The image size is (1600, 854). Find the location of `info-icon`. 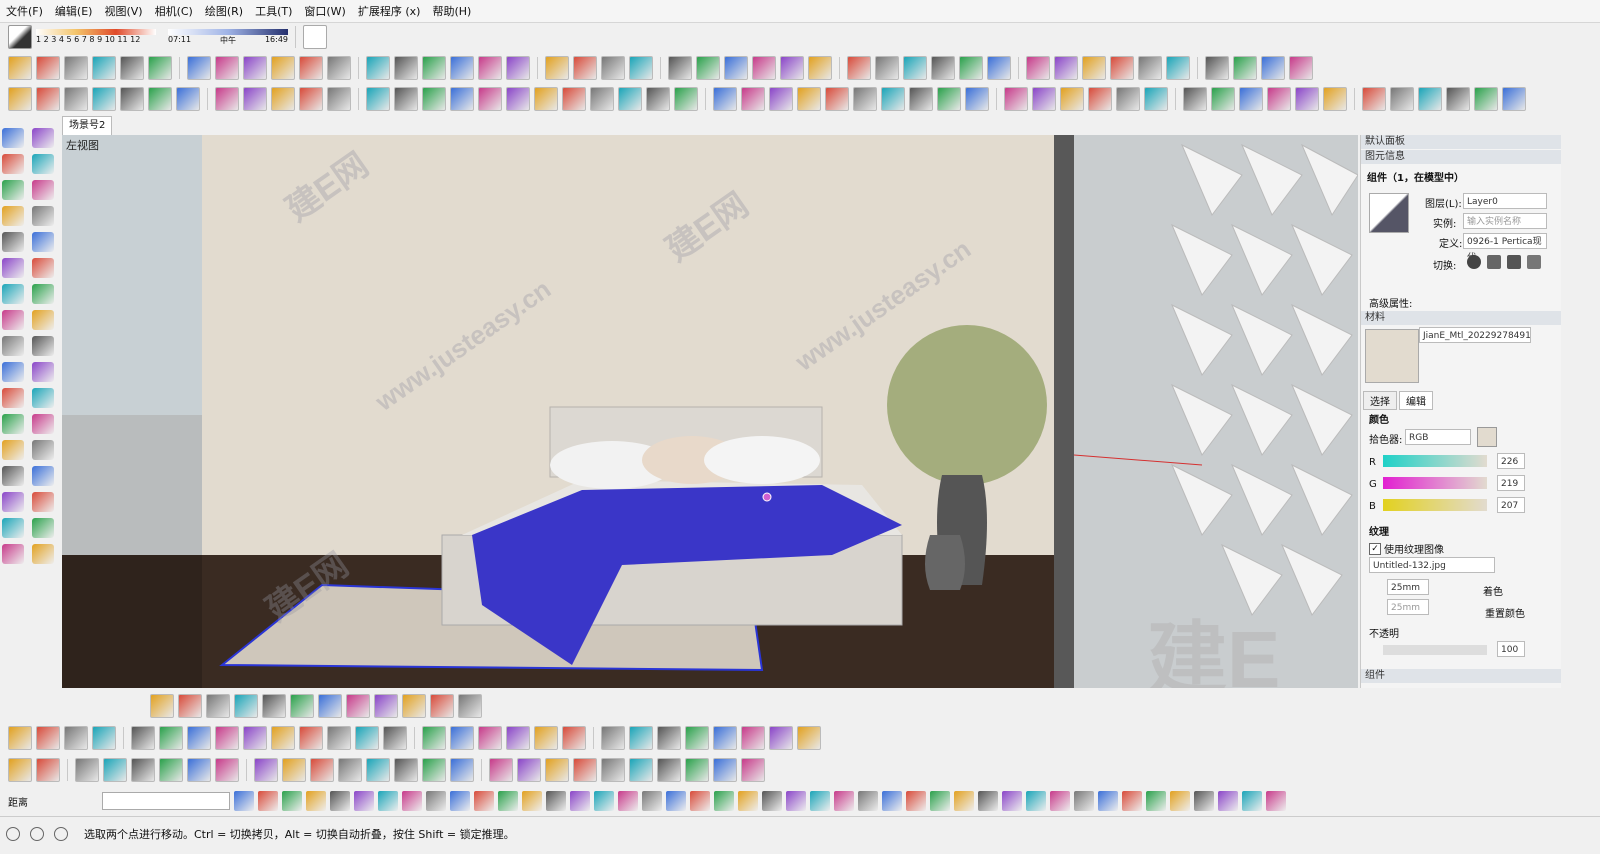

info-icon is located at coordinates (13, 834).